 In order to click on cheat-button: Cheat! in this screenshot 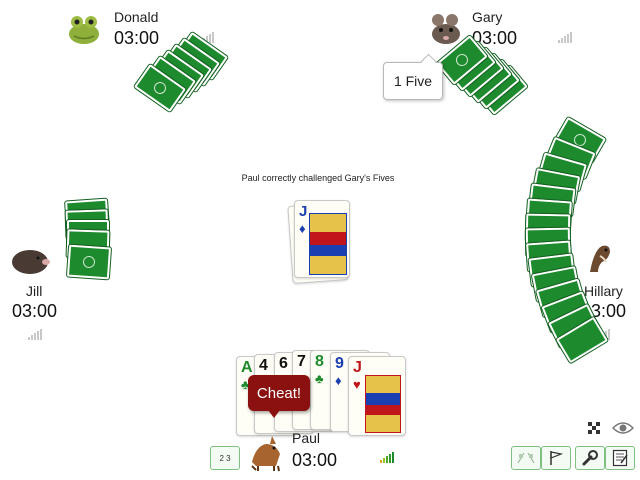, I will do `click(279, 396)`.